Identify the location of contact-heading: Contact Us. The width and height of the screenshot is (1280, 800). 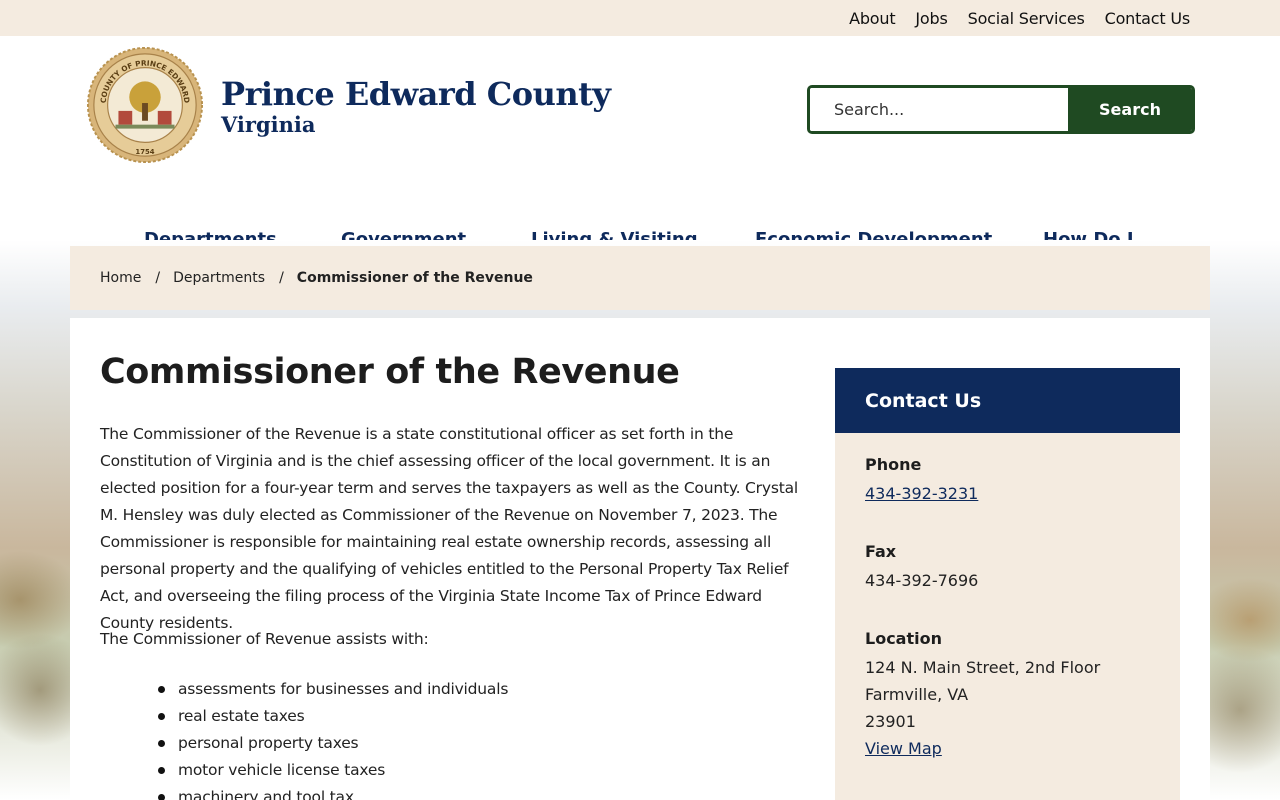
(1007, 400).